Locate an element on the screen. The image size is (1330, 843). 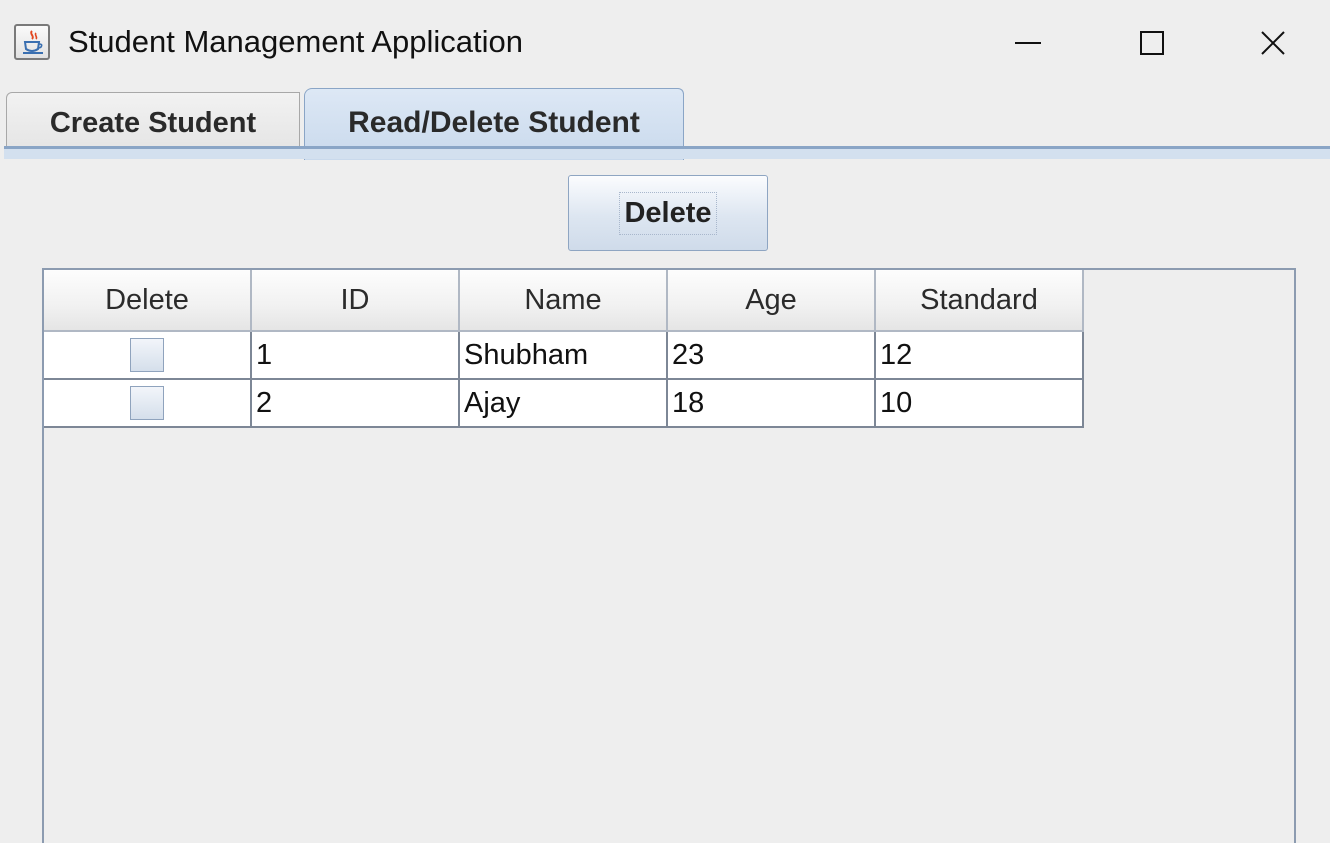
age-cell: 23 is located at coordinates (772, 356).